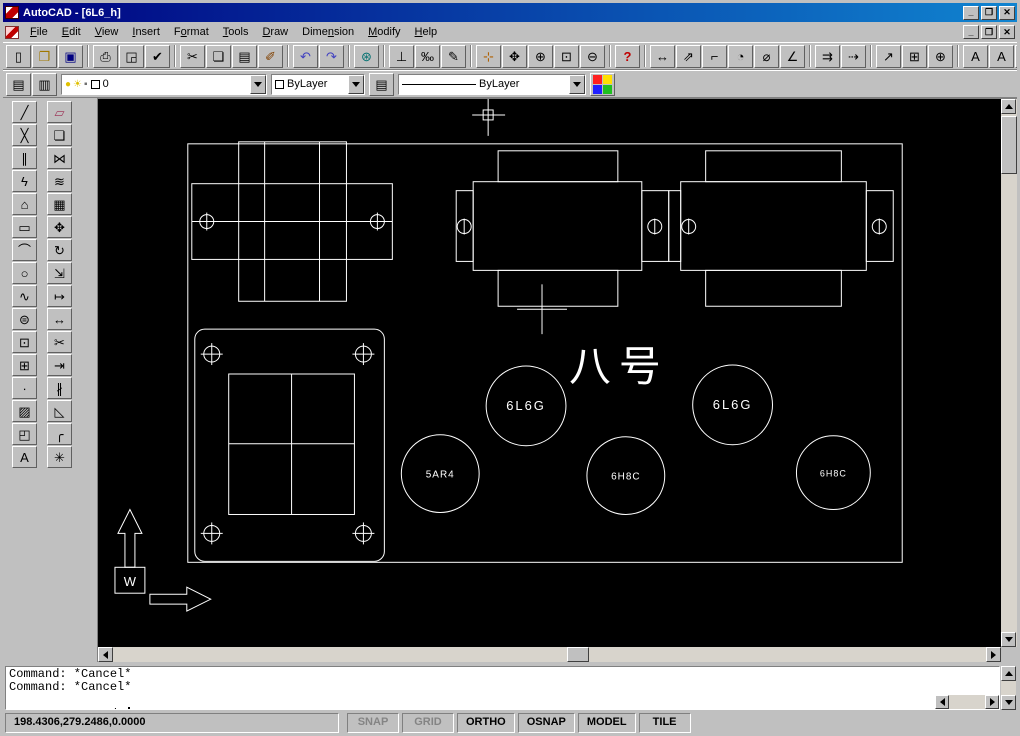  What do you see at coordinates (289, 445) in the screenshot?
I see `mounting-plate` at bounding box center [289, 445].